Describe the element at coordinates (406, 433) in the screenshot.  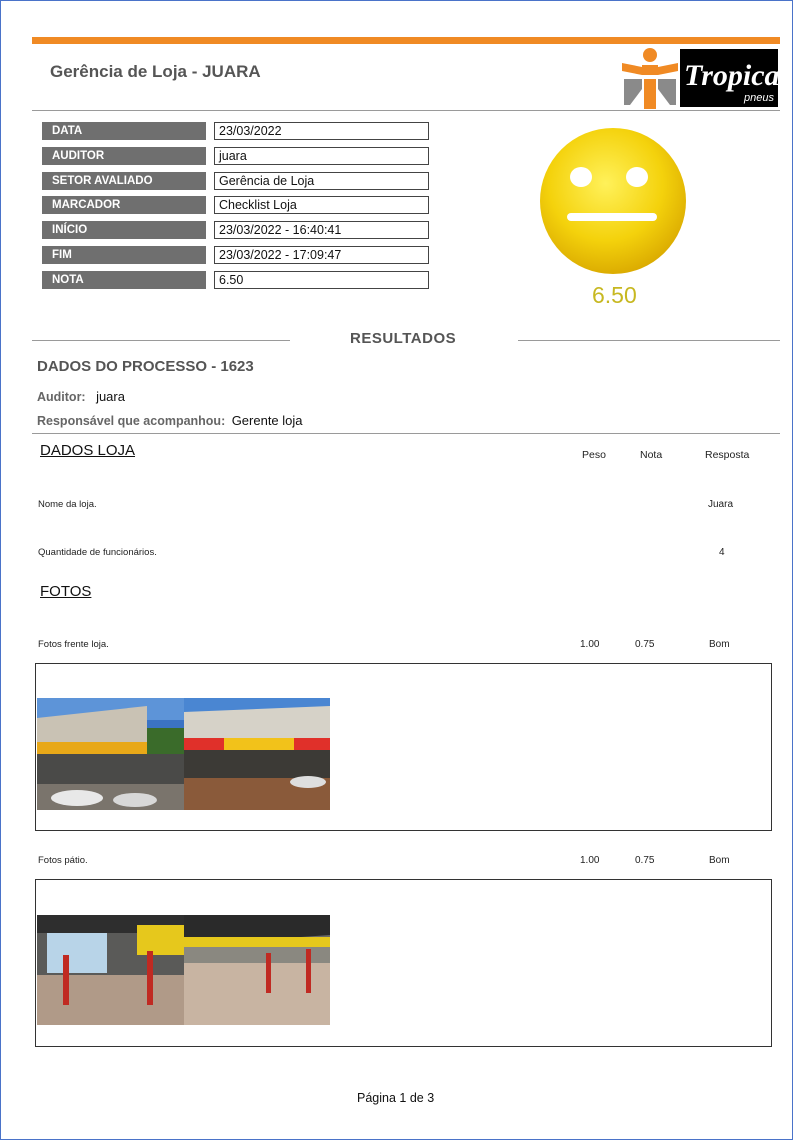
I see `process-divider` at that location.